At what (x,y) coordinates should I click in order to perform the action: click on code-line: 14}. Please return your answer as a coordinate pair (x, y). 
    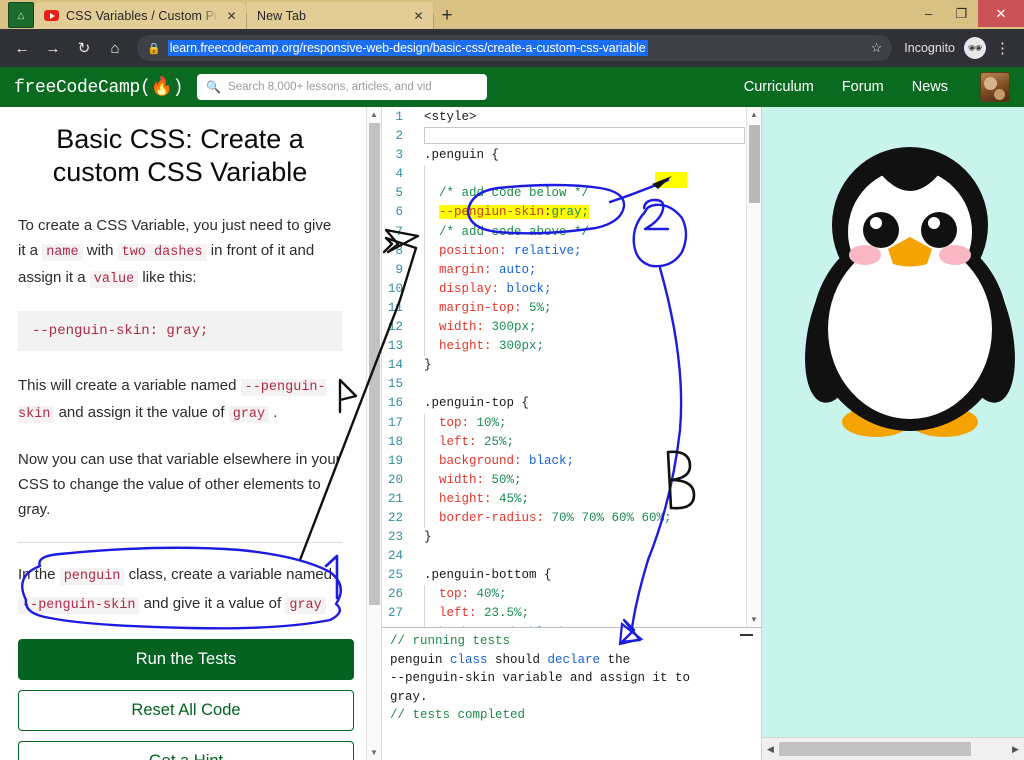
    Looking at the image, I should click on (571, 365).